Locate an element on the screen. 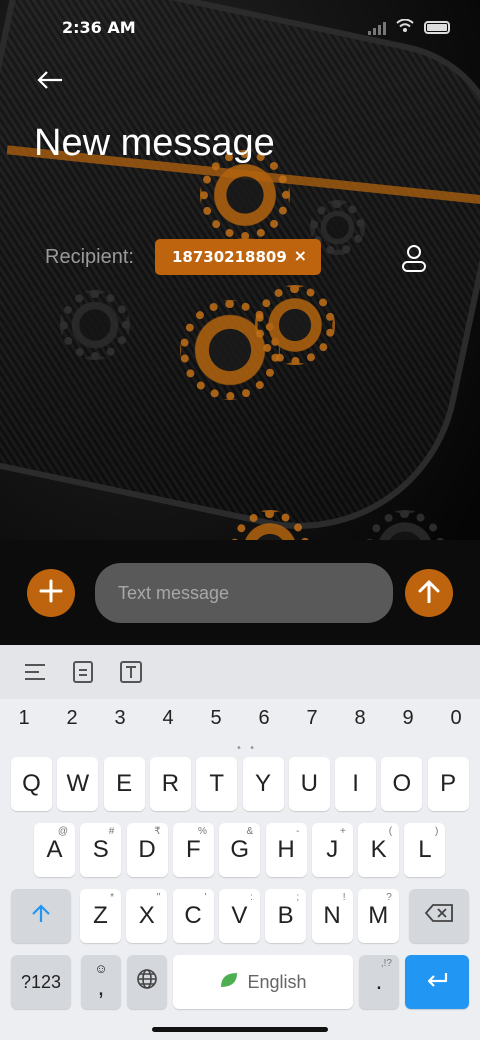  shift-icon is located at coordinates (41, 916).